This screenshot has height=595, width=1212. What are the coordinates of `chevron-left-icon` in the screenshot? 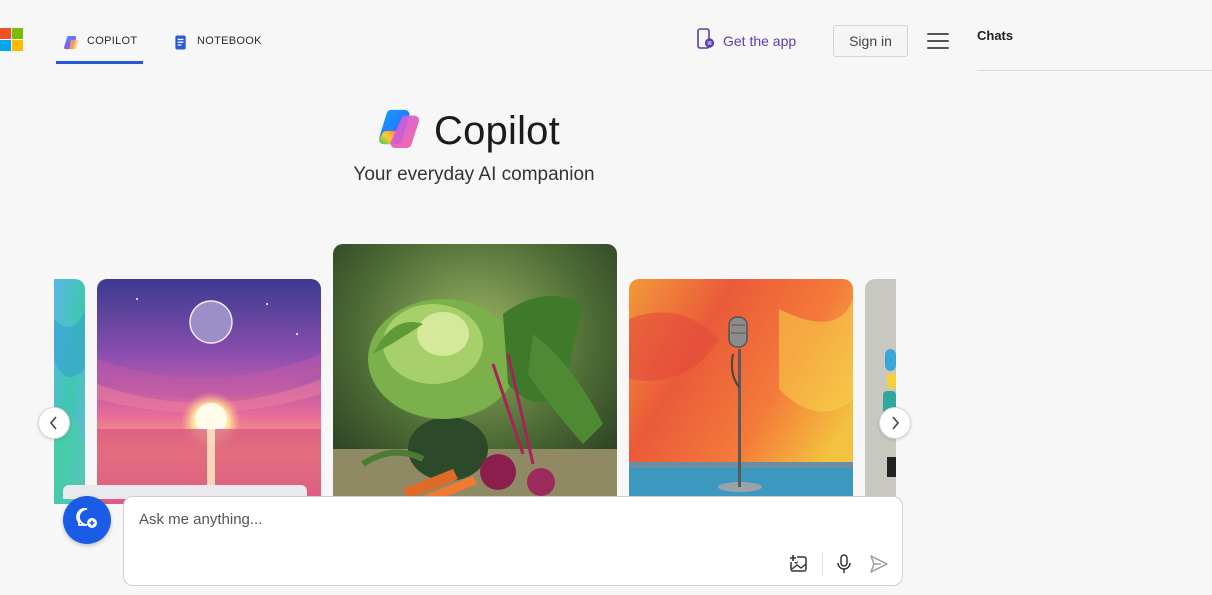 It's located at (54, 423).